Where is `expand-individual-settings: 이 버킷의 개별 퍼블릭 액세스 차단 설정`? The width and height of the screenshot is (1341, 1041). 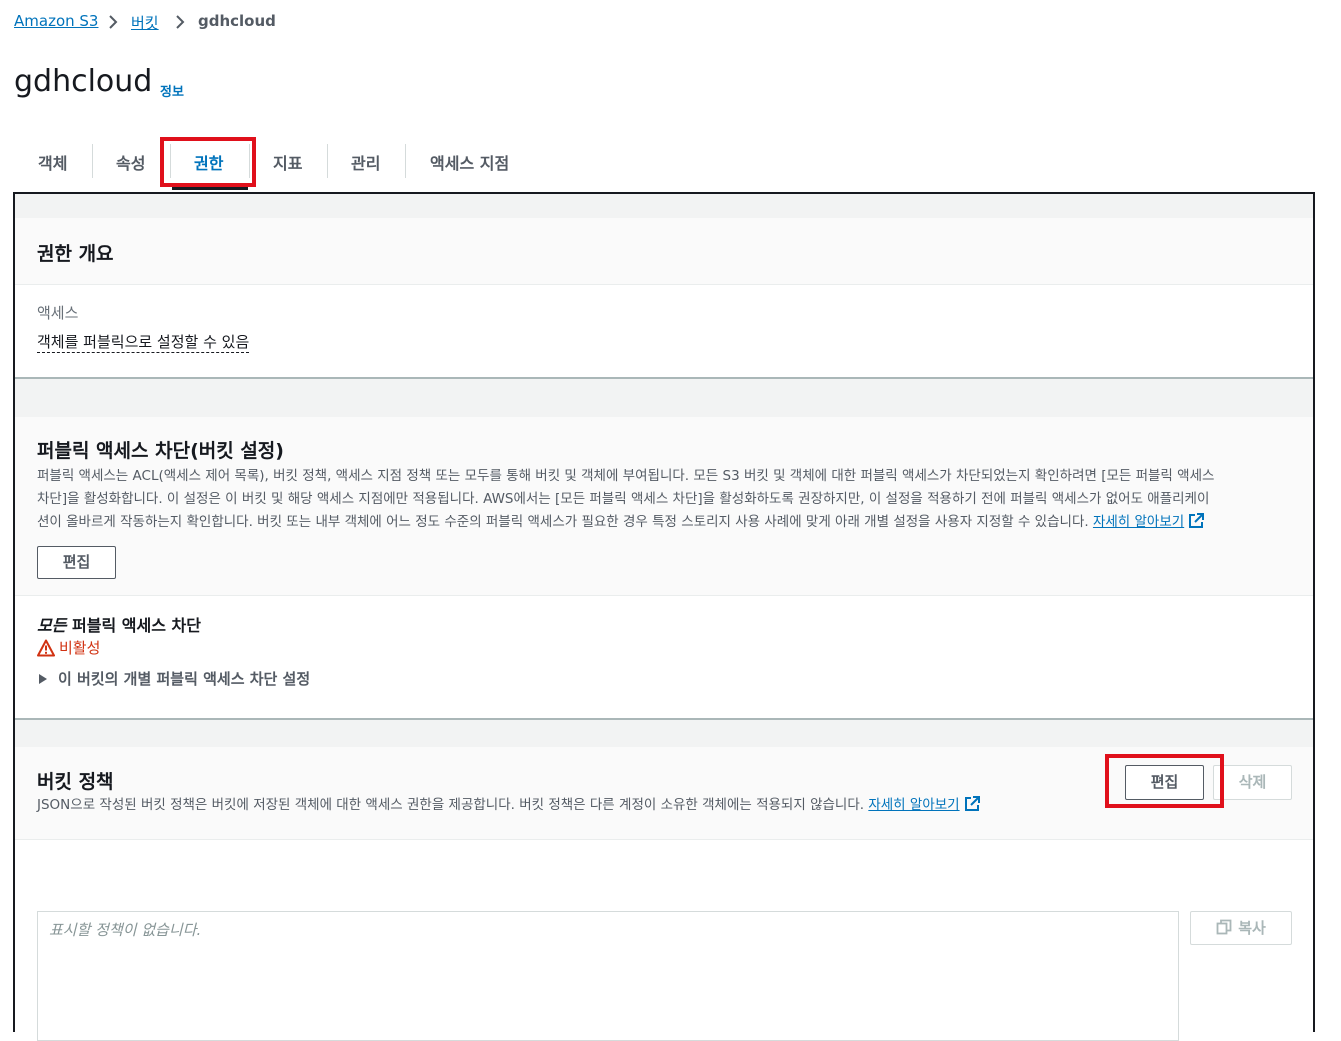
expand-individual-settings: 이 버킷의 개별 퍼블릭 액세스 차단 설정 is located at coordinates (184, 678).